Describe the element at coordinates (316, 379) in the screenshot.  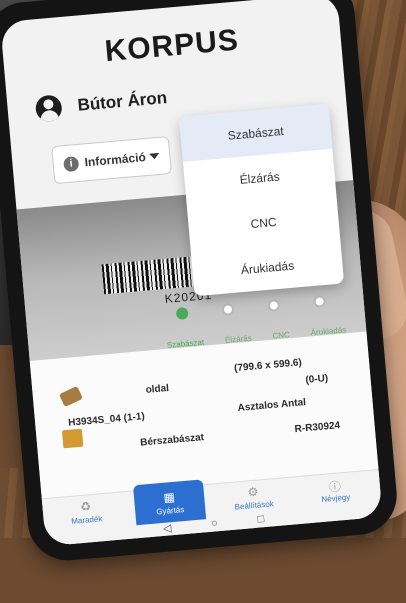
I see `order-edge: (0-U)` at that location.